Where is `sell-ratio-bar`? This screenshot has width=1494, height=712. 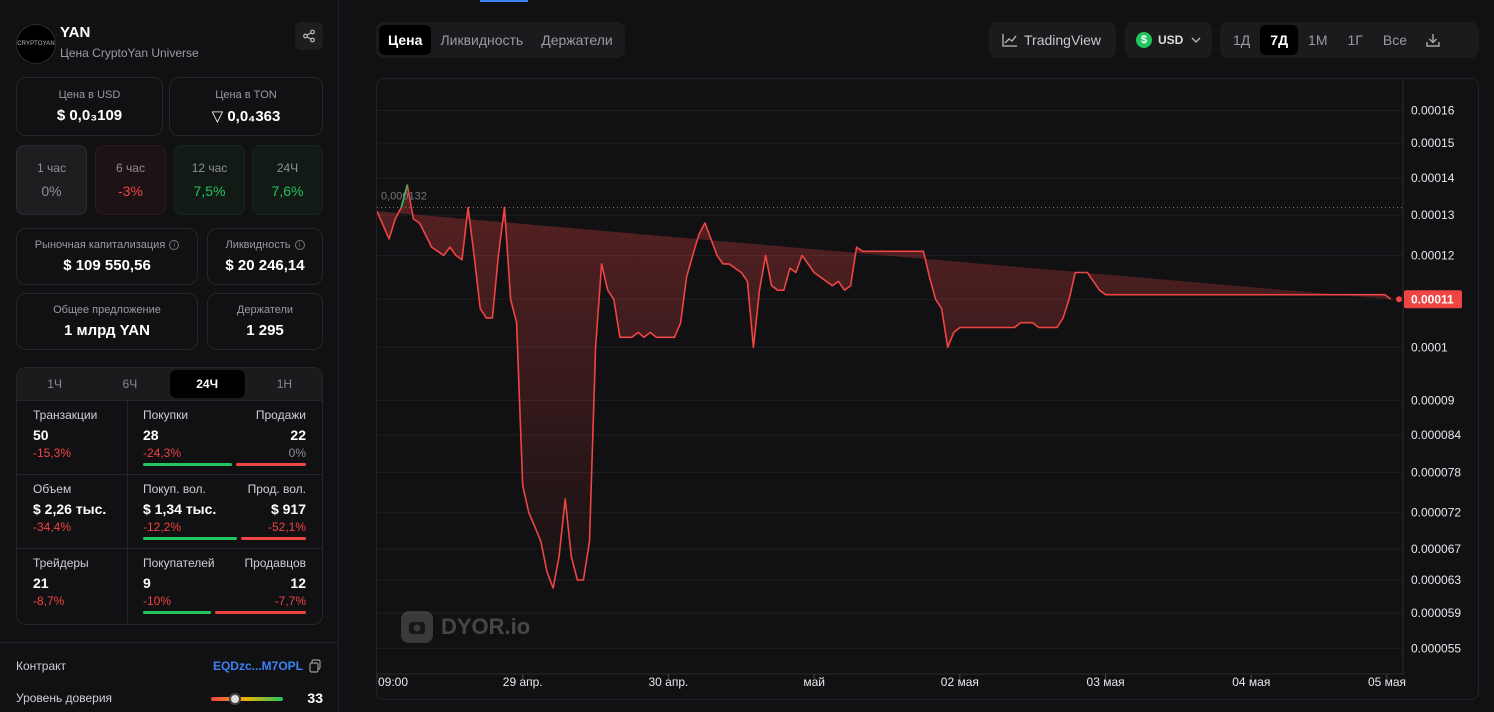 sell-ratio-bar is located at coordinates (271, 464).